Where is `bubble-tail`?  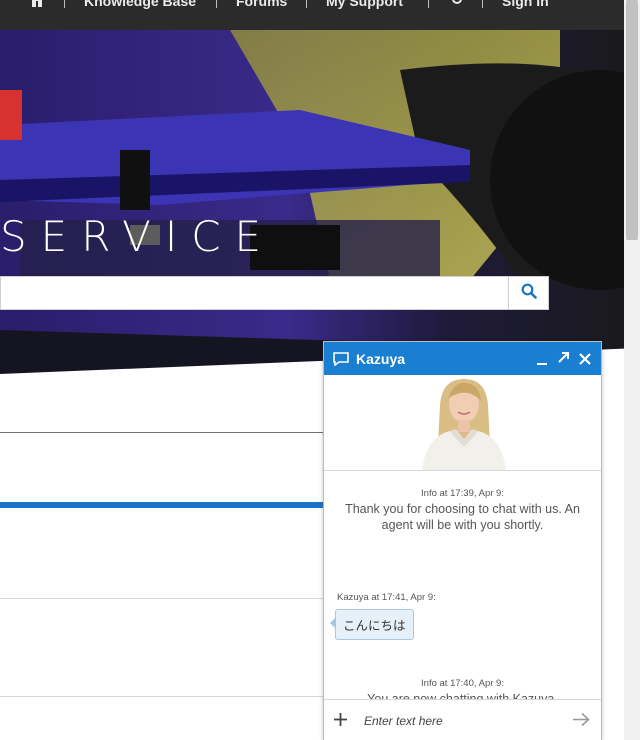
bubble-tail is located at coordinates (333, 623).